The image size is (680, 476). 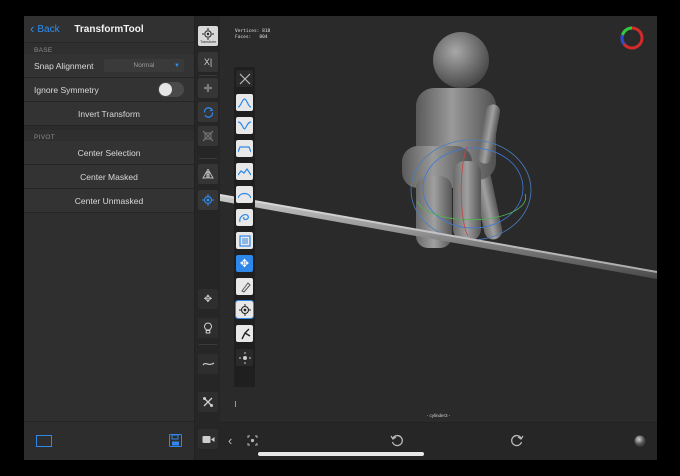 I want to click on faces-label: Faces:, so click(x=243, y=37).